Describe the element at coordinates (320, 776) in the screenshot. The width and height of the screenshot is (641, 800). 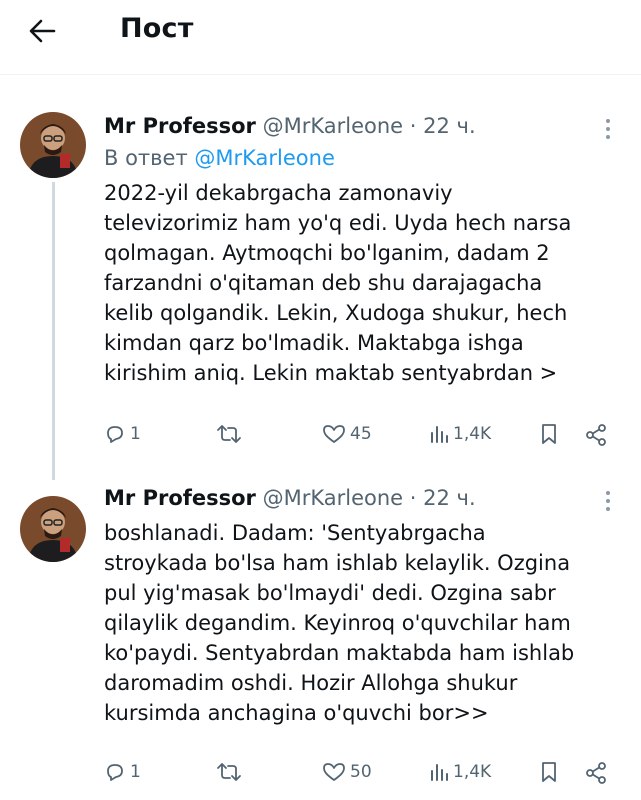
I see `action-bar: 1 50 1,4K` at that location.